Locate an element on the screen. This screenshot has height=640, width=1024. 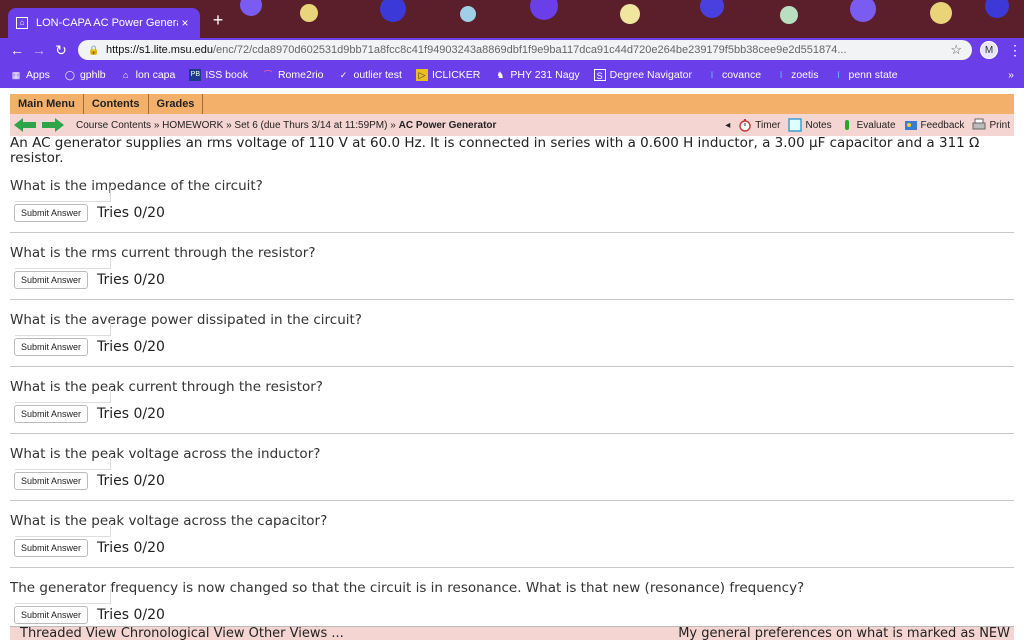
feedback-icon is located at coordinates (910, 125).